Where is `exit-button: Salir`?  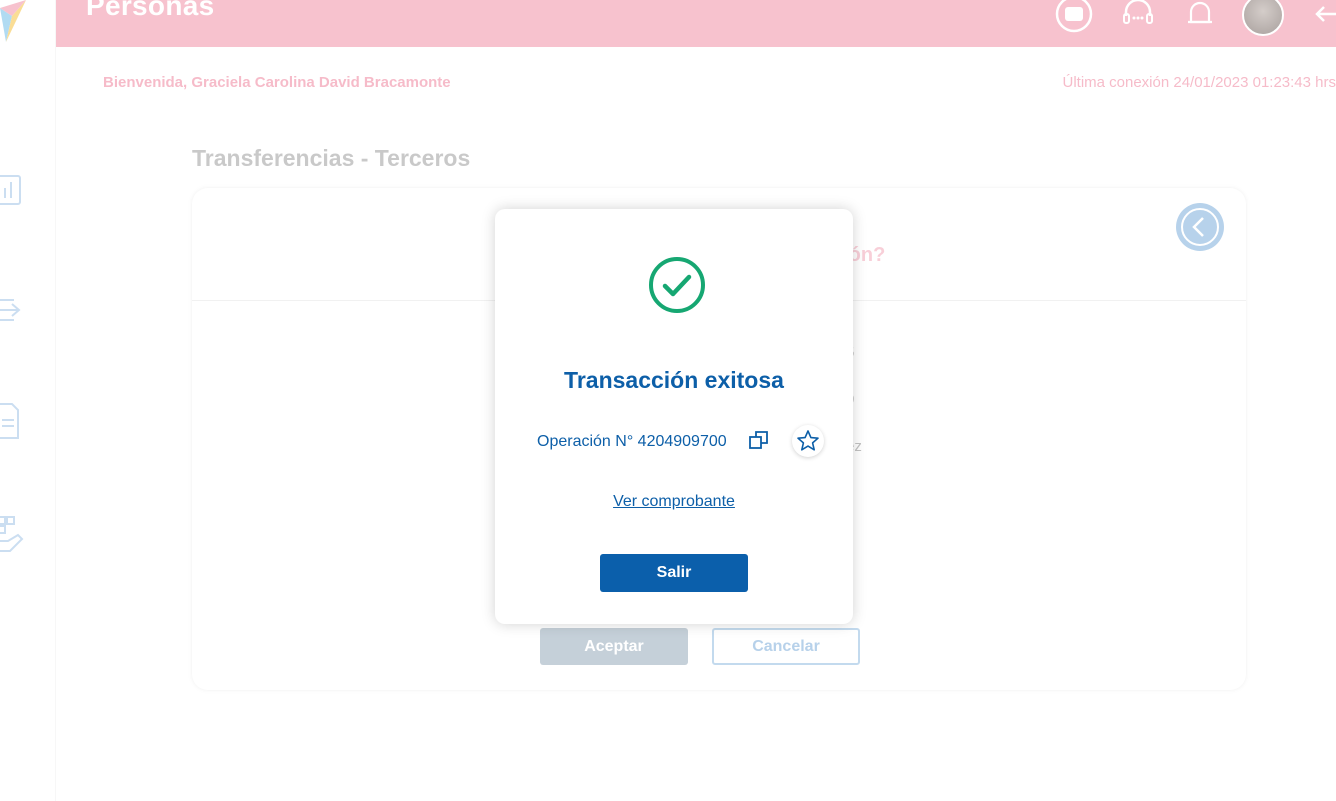 exit-button: Salir is located at coordinates (674, 573).